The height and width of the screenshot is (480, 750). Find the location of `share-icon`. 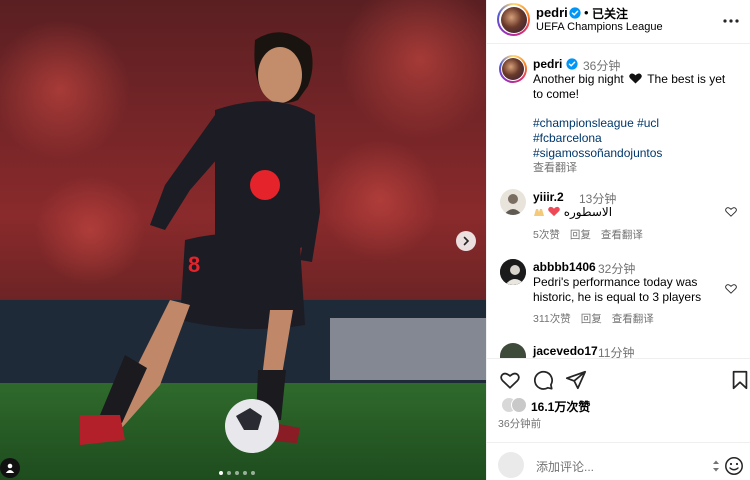

share-icon is located at coordinates (576, 380).